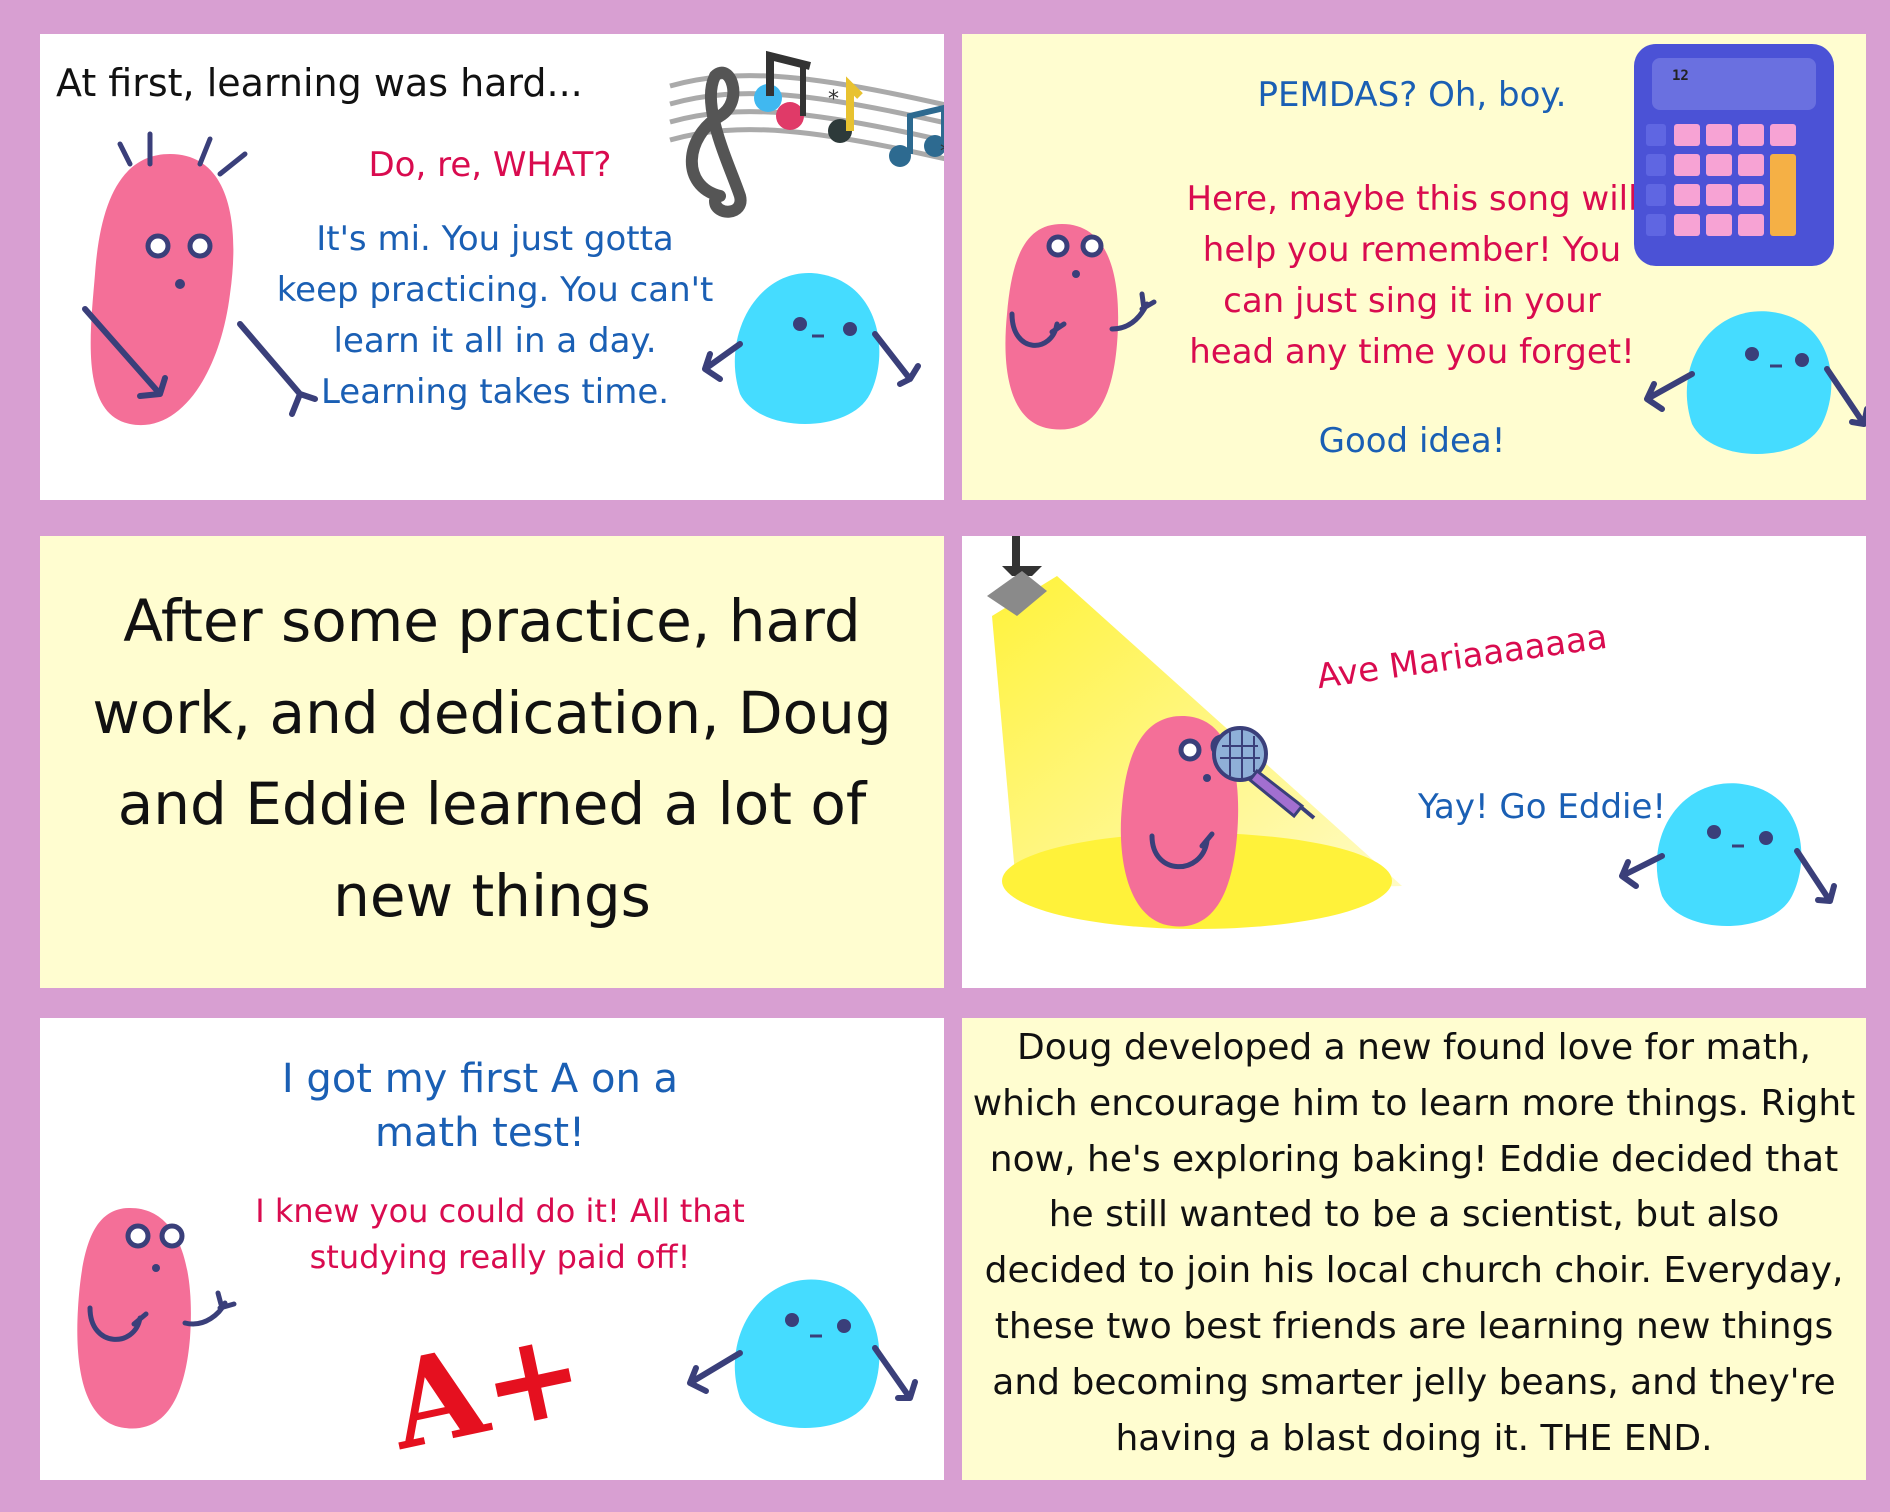 The width and height of the screenshot is (1890, 1512). Describe the element at coordinates (1734, 84) in the screenshot. I see `calculator-screen: 12` at that location.